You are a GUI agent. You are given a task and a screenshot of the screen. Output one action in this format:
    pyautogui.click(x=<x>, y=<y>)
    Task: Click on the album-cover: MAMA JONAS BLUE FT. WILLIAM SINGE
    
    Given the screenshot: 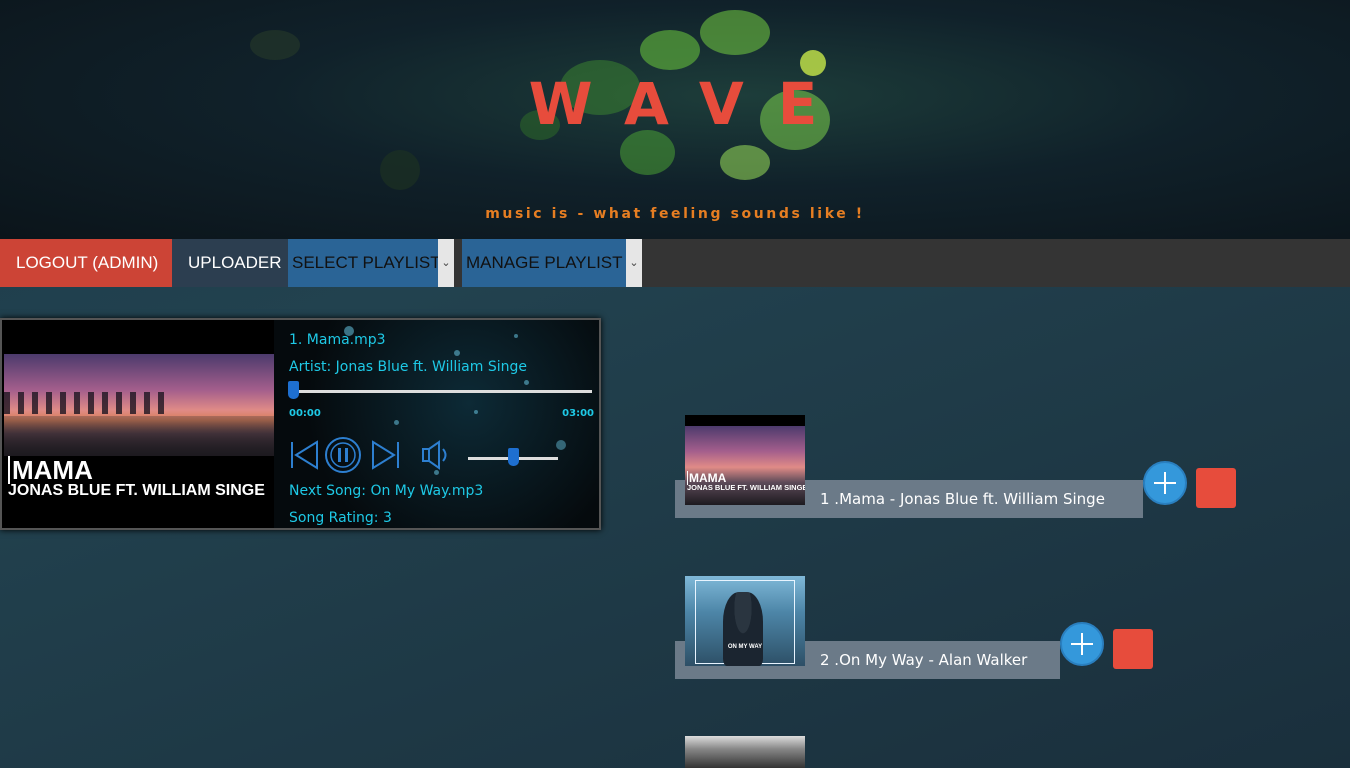 What is the action you would take?
    pyautogui.click(x=139, y=425)
    